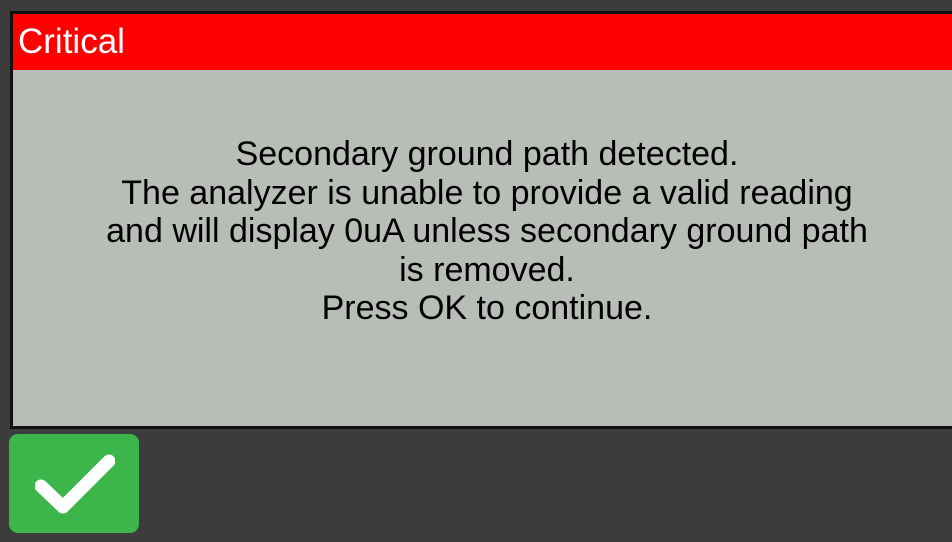 The width and height of the screenshot is (952, 542). What do you see at coordinates (482, 42) in the screenshot?
I see `dialog-title-bar: Critical` at bounding box center [482, 42].